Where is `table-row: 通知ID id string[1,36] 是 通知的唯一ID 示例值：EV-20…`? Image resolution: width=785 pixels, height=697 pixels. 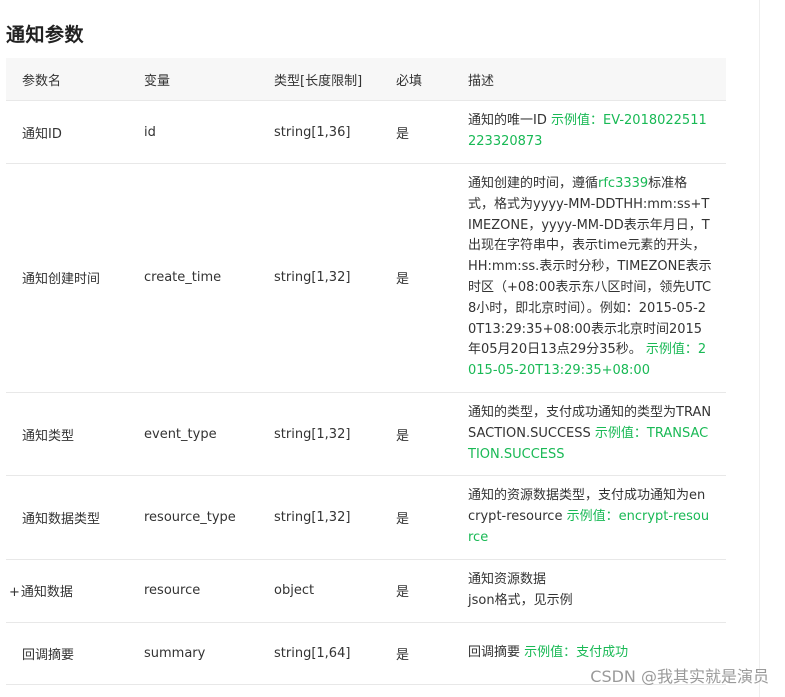 table-row: 通知ID id string[1,36] 是 通知的唯一ID 示例值：EV-20… is located at coordinates (366, 132).